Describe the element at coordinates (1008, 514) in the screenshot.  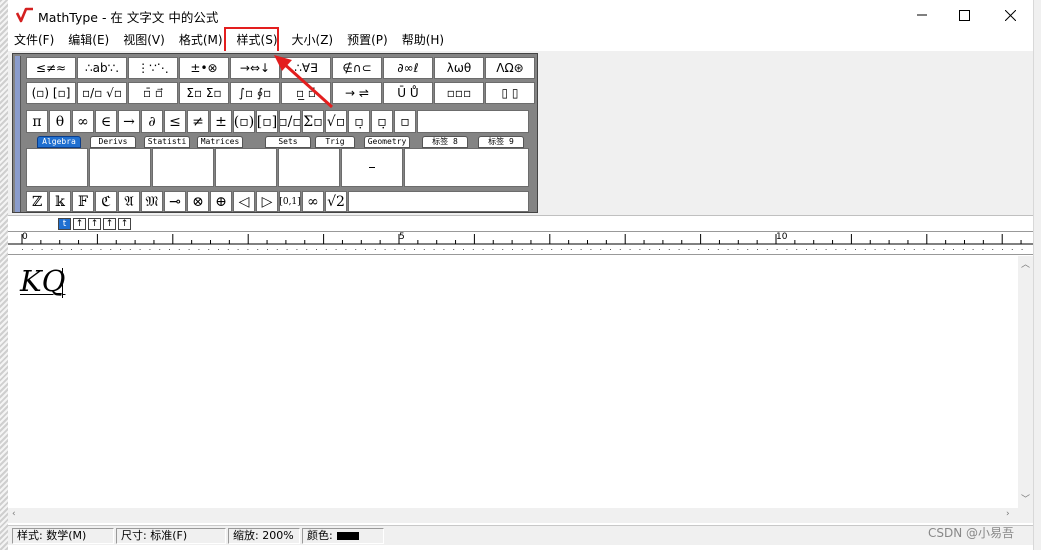
I see `scroll-right-icon: ›` at that location.